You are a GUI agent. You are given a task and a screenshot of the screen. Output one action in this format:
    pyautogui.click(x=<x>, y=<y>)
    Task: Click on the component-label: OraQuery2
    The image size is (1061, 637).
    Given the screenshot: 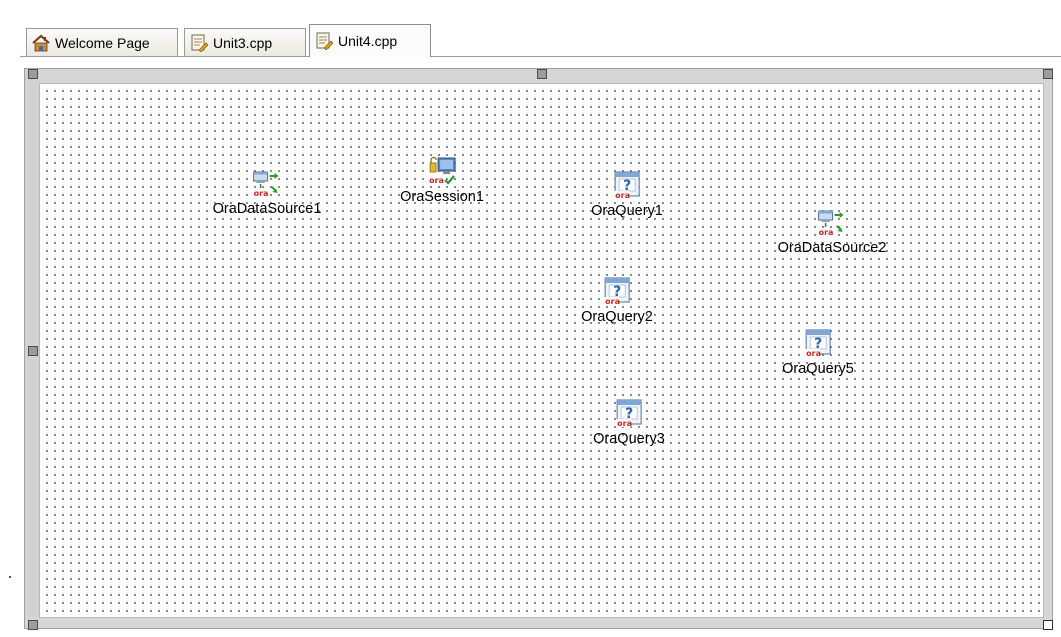 What is the action you would take?
    pyautogui.click(x=617, y=317)
    